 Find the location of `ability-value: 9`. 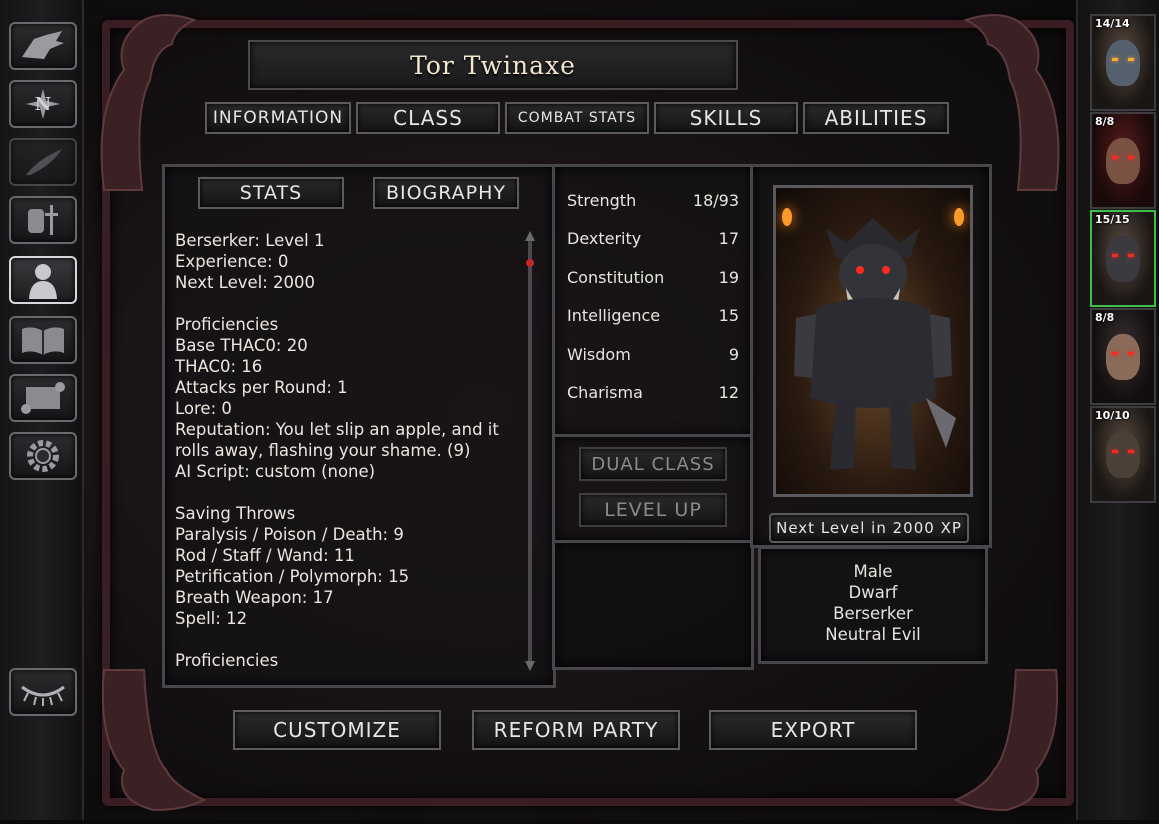

ability-value: 9 is located at coordinates (733, 354).